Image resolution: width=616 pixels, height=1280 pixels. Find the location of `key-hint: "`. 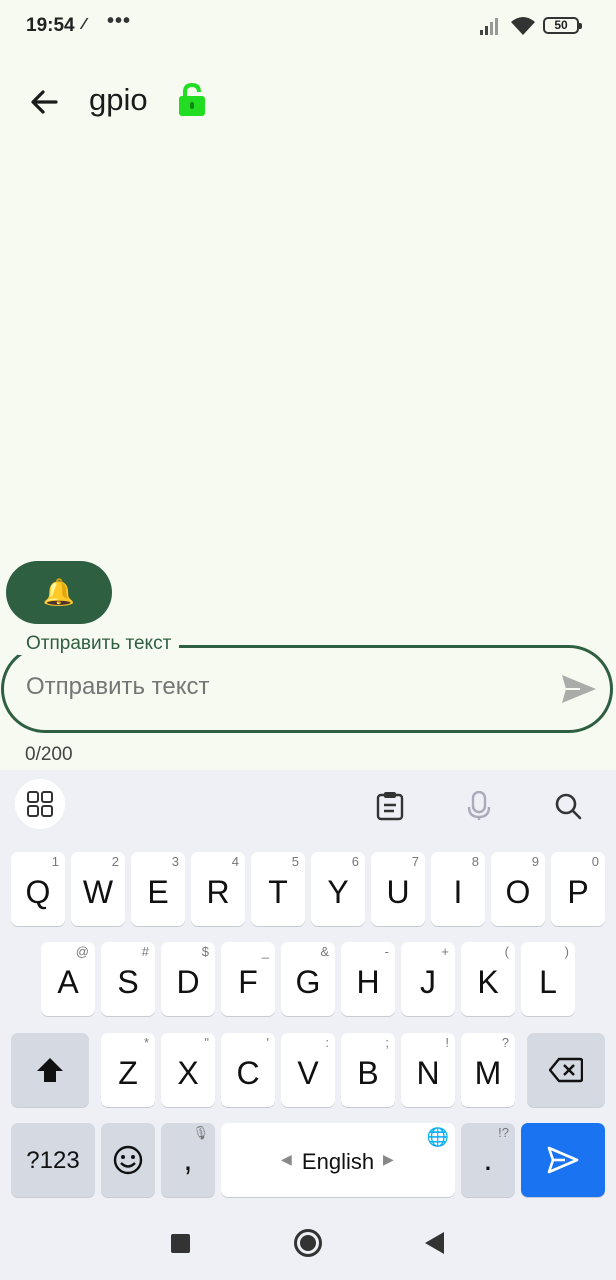

key-hint: " is located at coordinates (206, 1042).